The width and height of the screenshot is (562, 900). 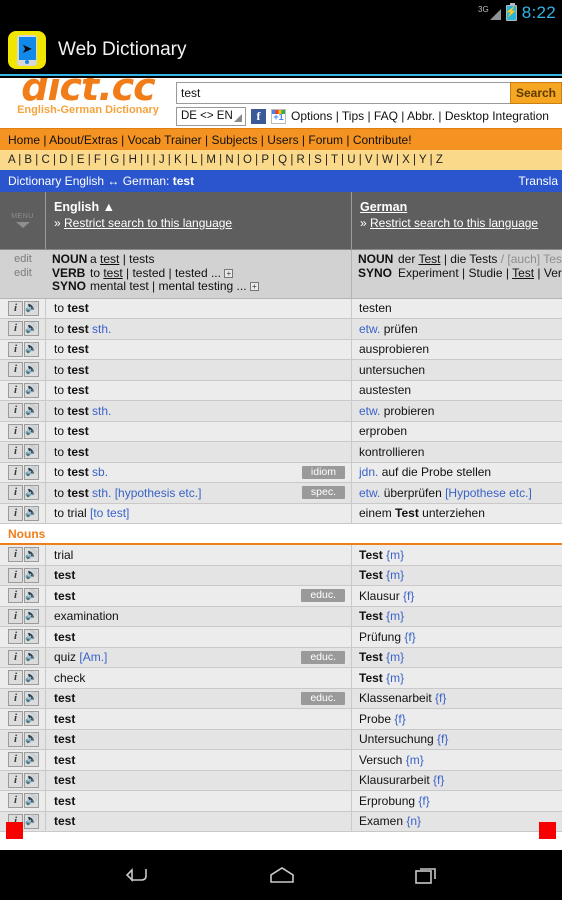 I want to click on german-term-cell: untersuchen, so click(x=457, y=370).